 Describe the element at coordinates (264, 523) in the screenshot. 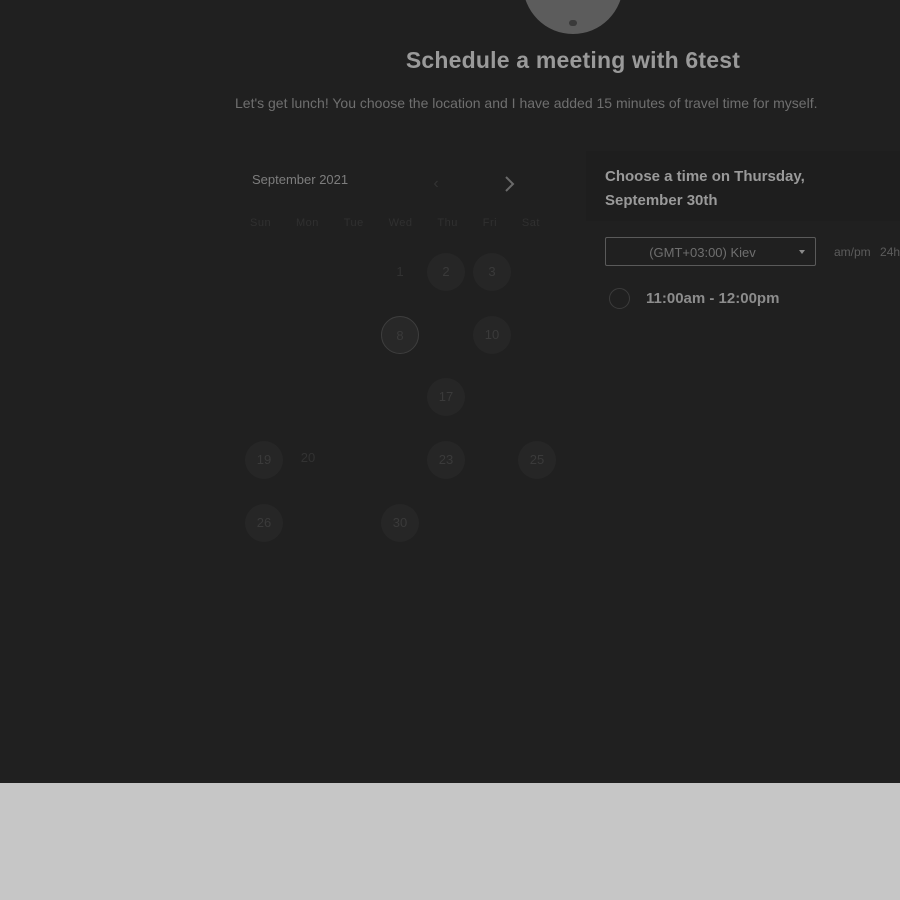

I see `calendar-day: 26` at that location.